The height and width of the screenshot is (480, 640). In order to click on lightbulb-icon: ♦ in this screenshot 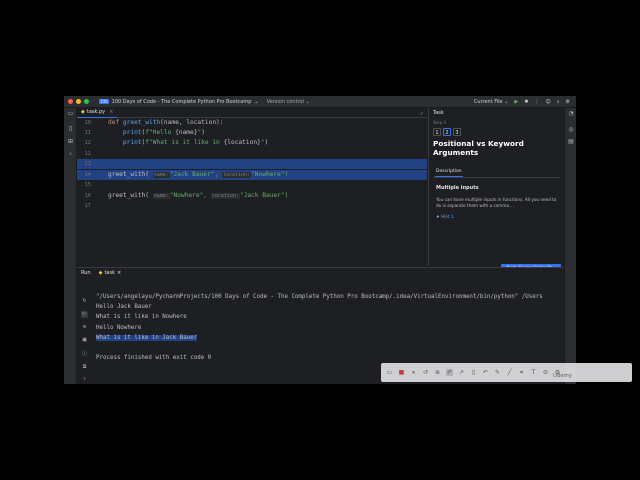, I will do `click(438, 216)`.